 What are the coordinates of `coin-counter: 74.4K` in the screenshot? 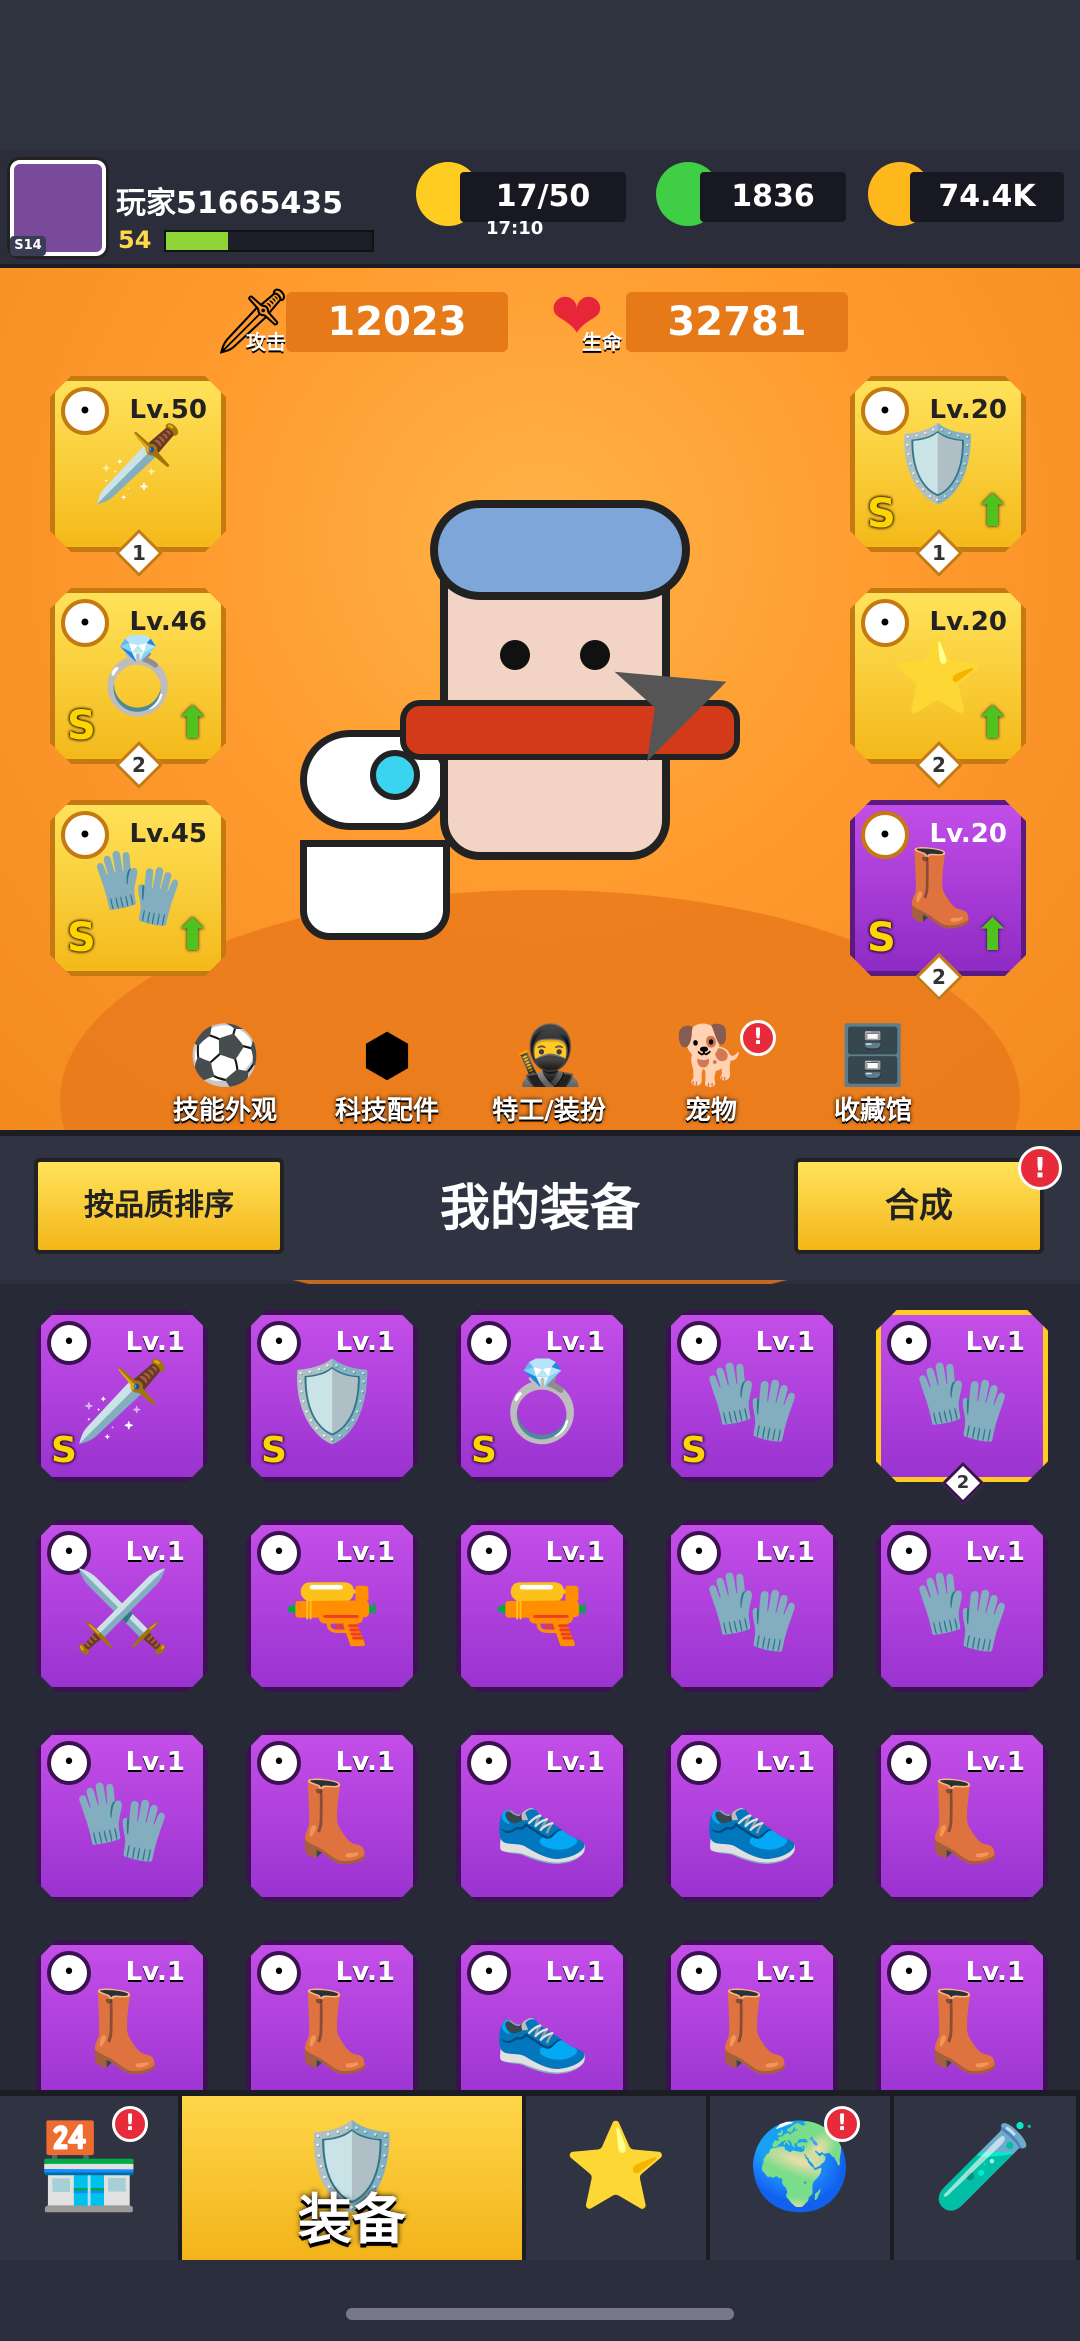 It's located at (987, 197).